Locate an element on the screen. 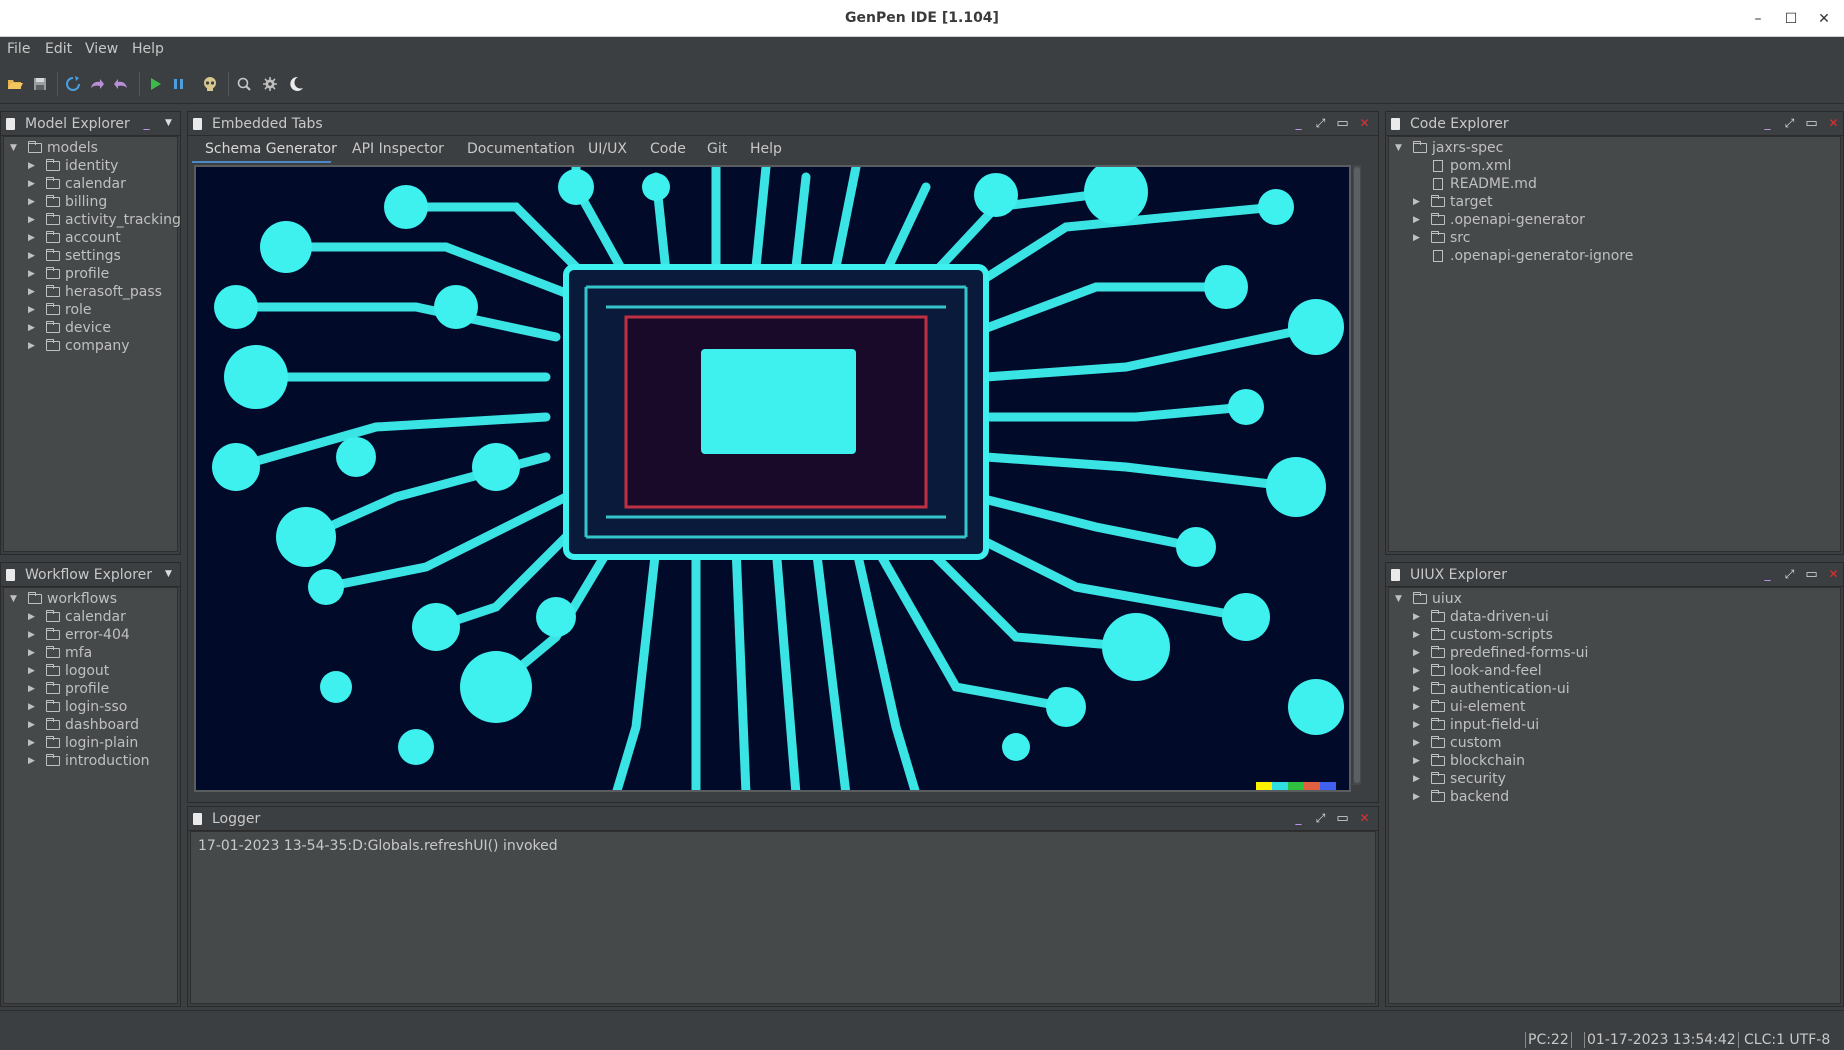  tree-item: ▶ billing is located at coordinates (67, 202).